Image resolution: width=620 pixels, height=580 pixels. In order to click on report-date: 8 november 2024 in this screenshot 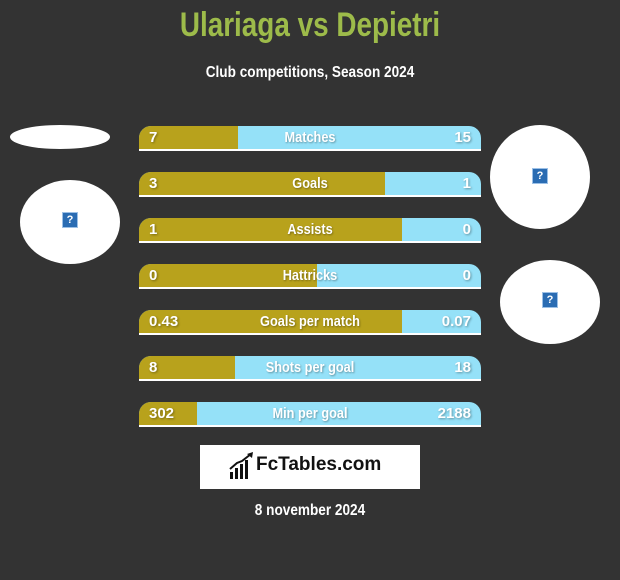, I will do `click(310, 510)`.